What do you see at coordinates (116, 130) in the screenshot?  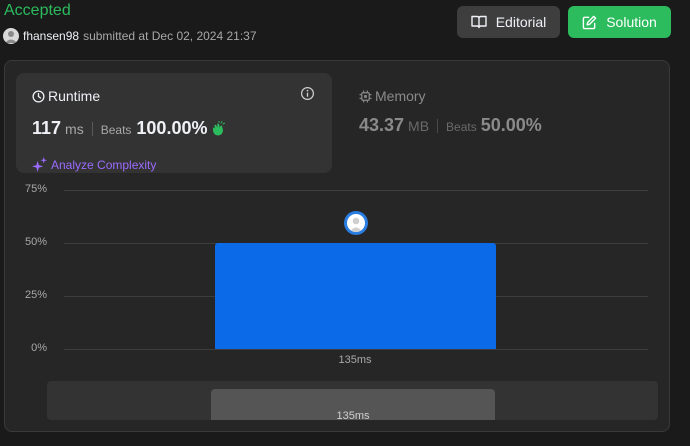 I see `beats-label: Beats` at bounding box center [116, 130].